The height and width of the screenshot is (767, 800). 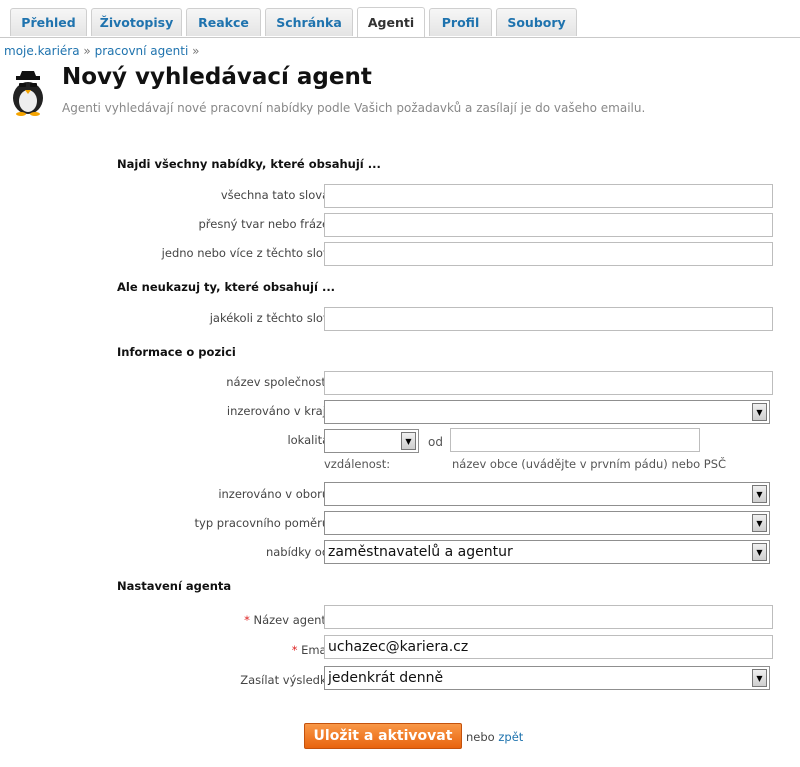 I want to click on exact-phrase-label: přesný tvar nebo fráze:, so click(x=265, y=224).